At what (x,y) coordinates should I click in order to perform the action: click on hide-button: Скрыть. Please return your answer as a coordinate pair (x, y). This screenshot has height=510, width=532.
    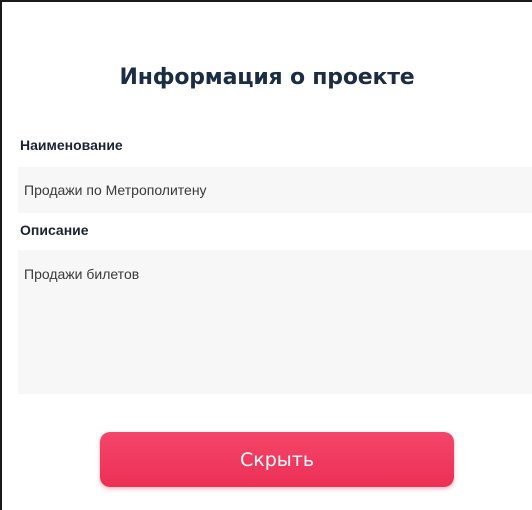
    Looking at the image, I should click on (277, 459).